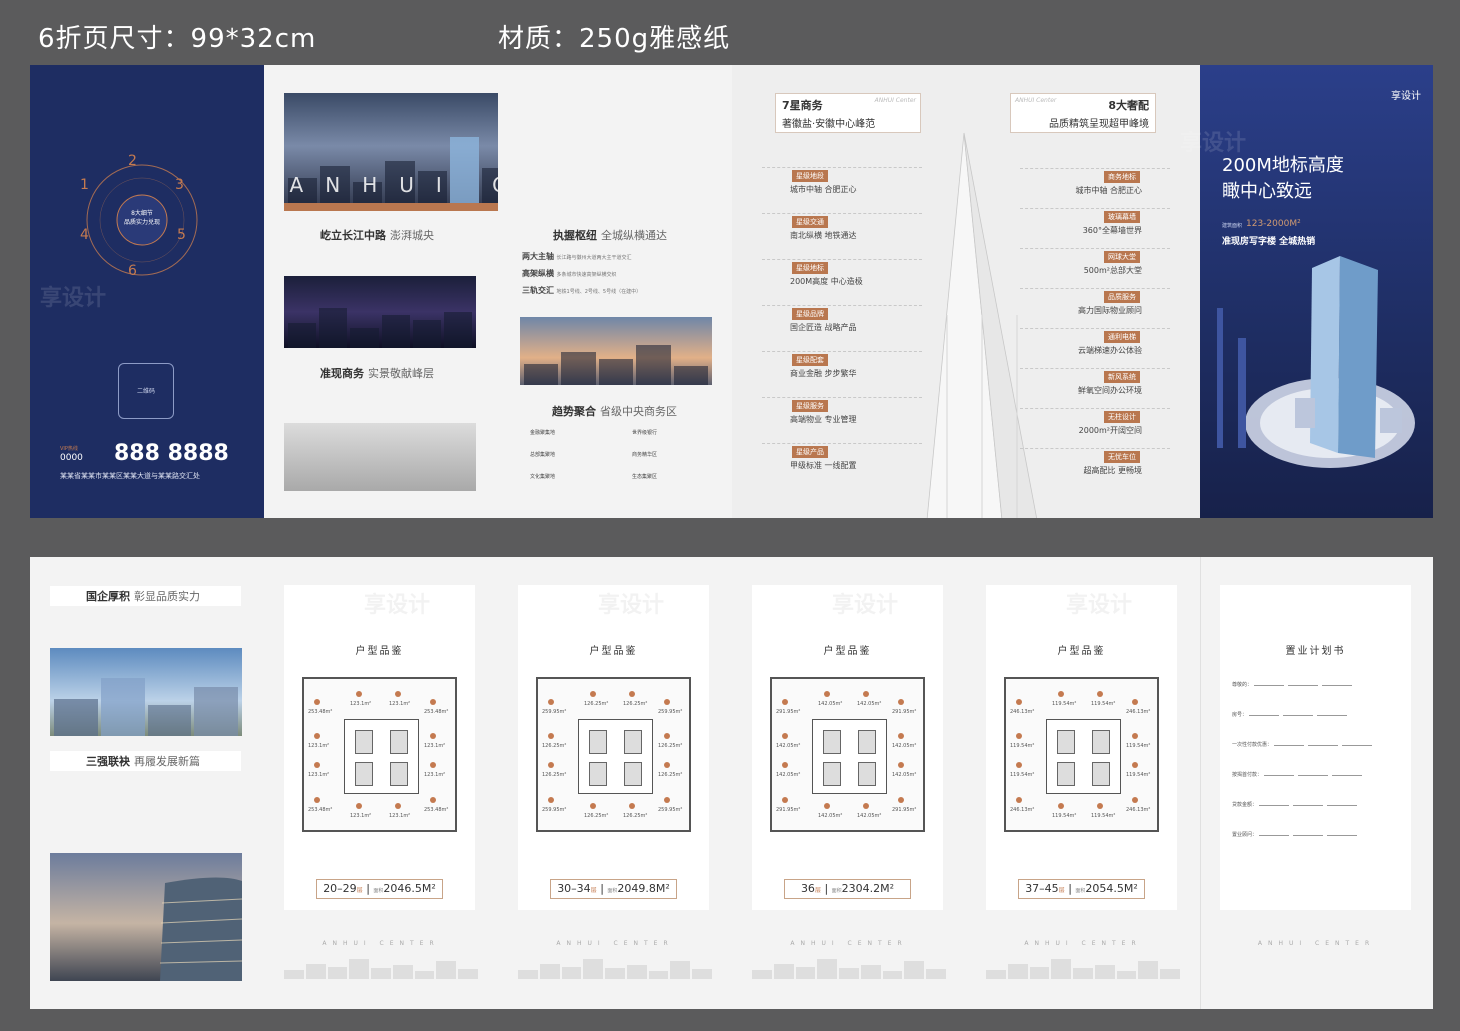 Image resolution: width=1460 pixels, height=1031 pixels. I want to click on form-row: 房号：, so click(1290, 714).